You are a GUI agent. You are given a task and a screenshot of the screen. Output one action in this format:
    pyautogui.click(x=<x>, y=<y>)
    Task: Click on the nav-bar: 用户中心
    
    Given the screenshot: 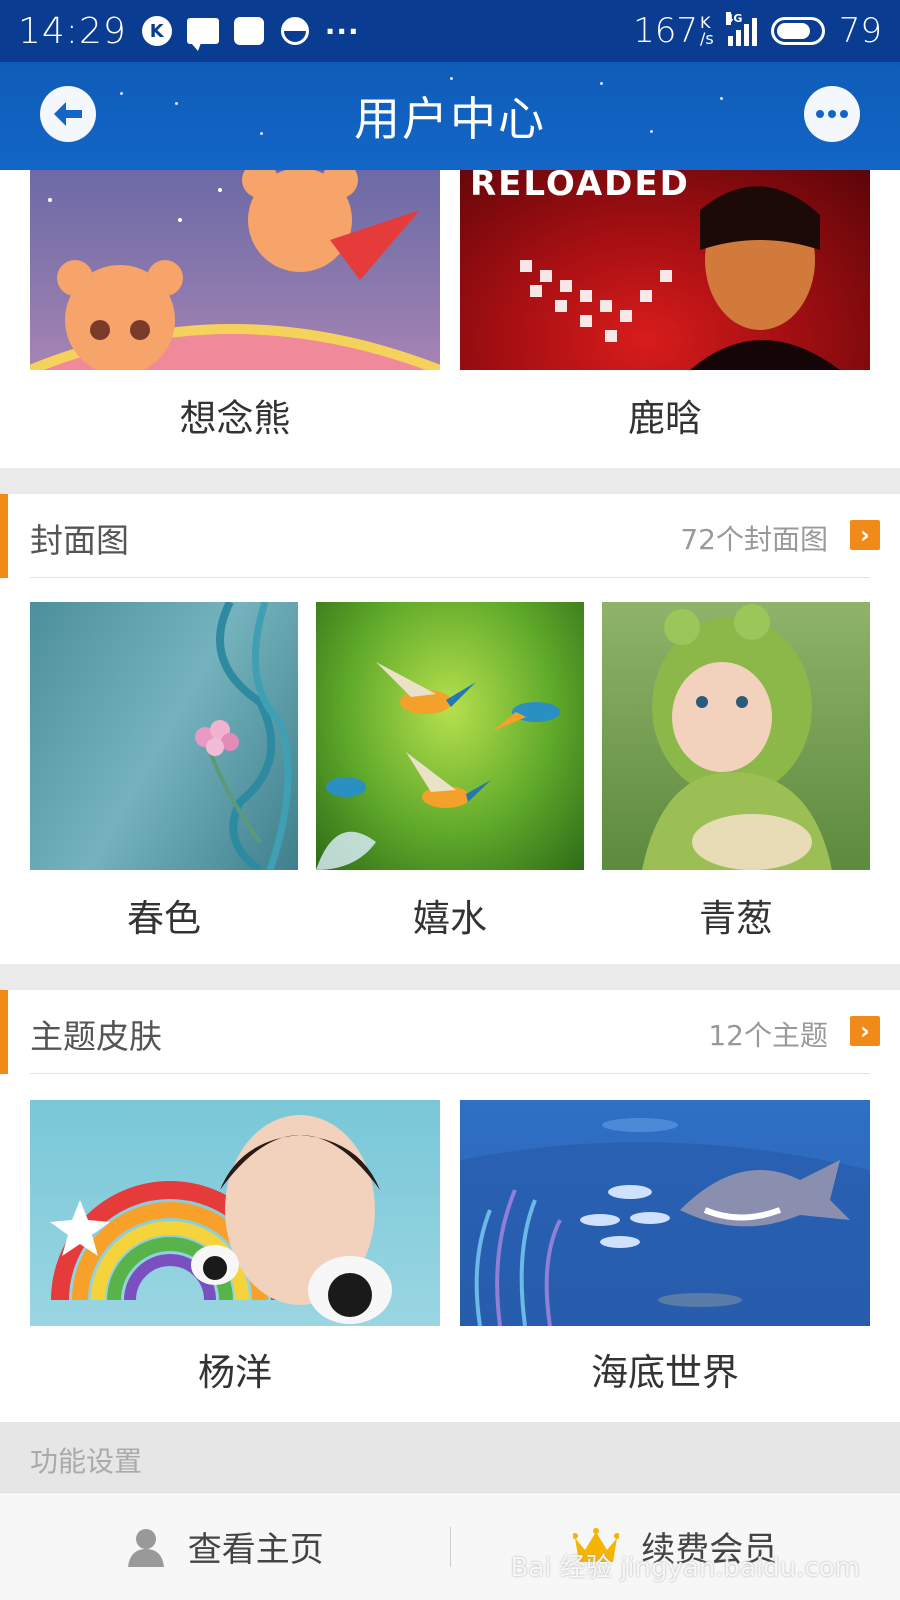 What is the action you would take?
    pyautogui.click(x=450, y=116)
    